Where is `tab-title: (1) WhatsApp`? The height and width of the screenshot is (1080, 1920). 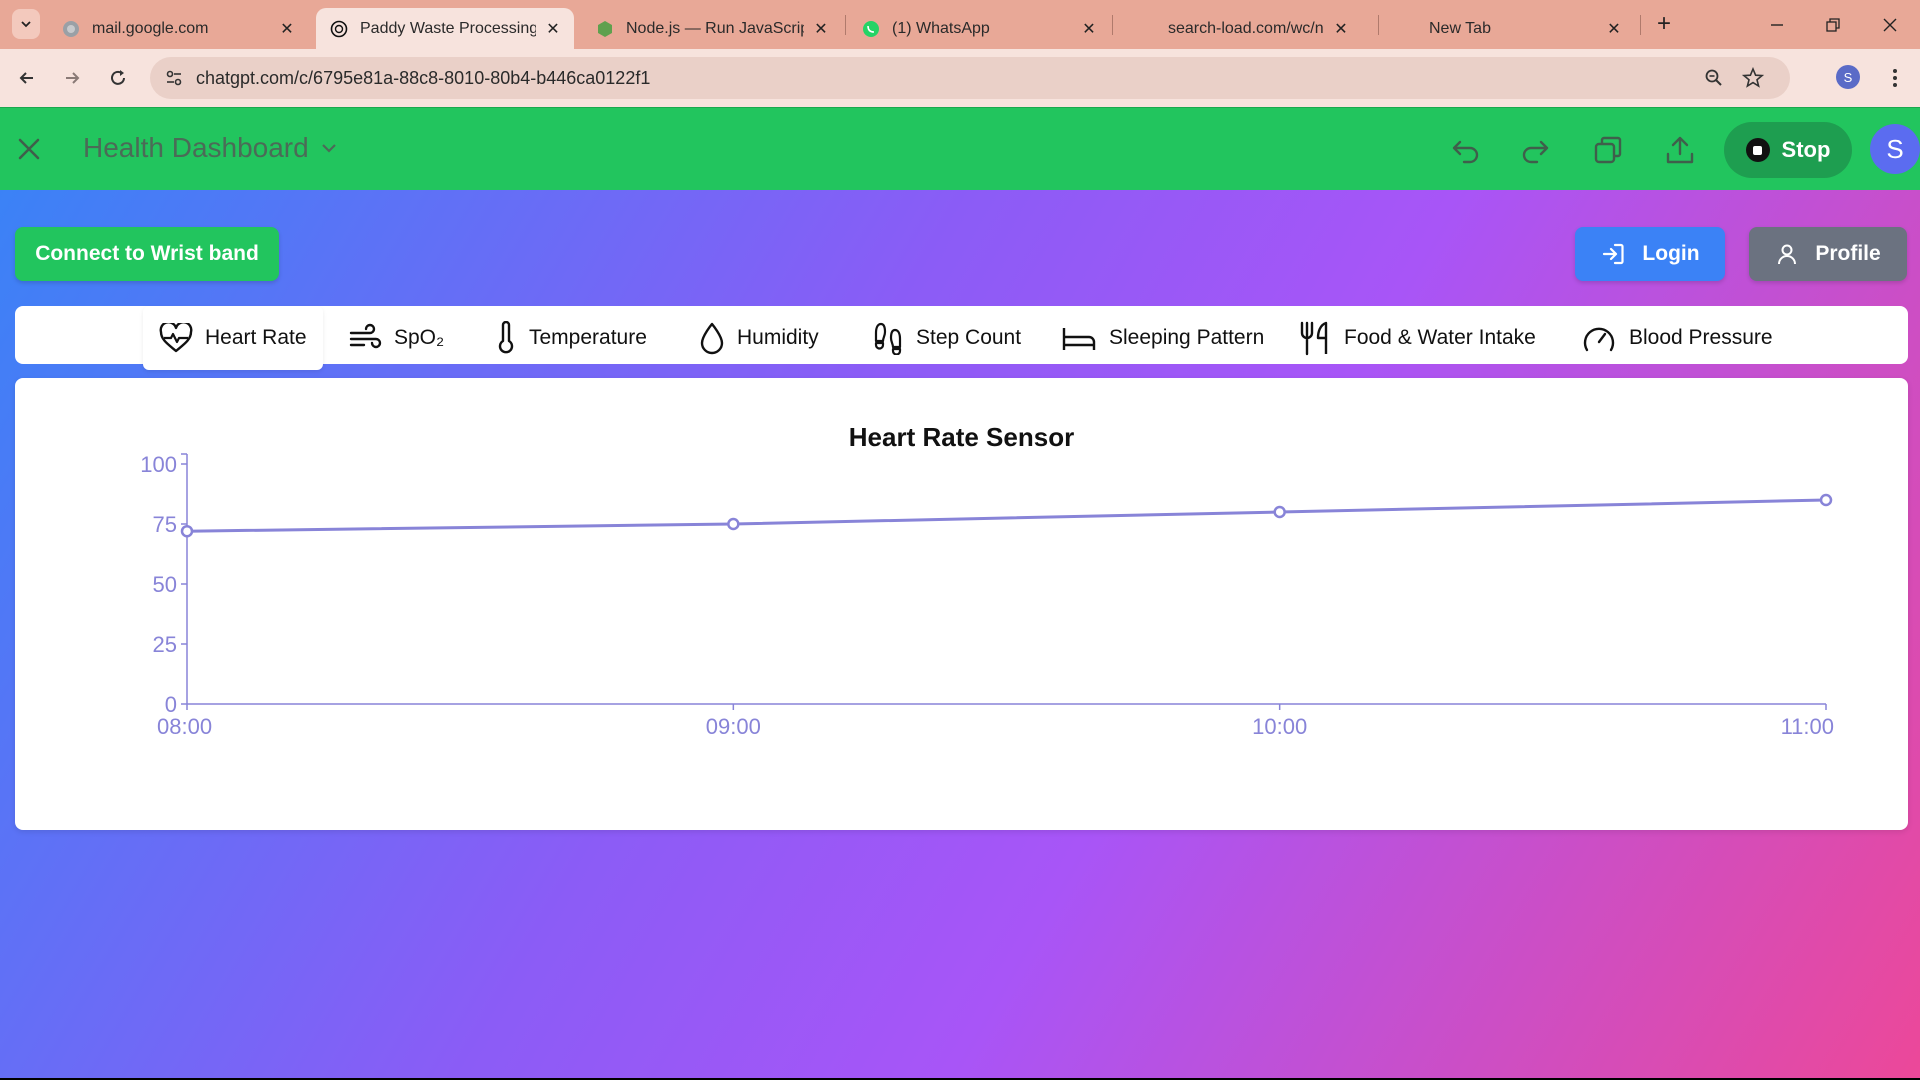 tab-title: (1) WhatsApp is located at coordinates (941, 28).